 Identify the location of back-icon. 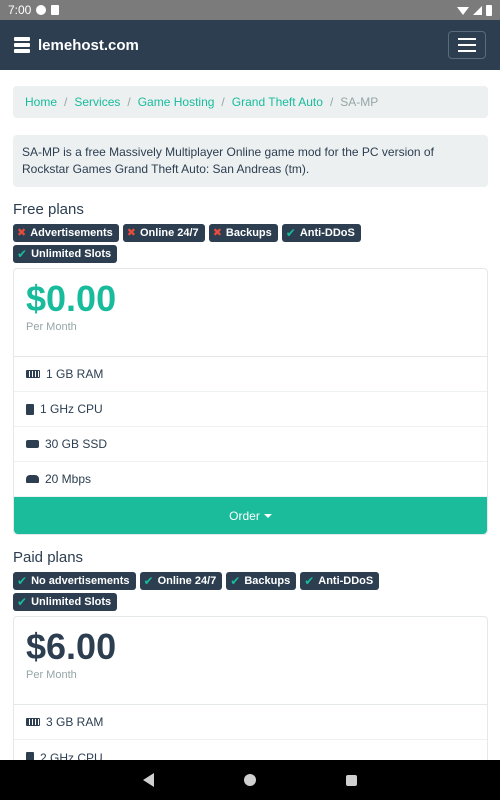
(148, 780).